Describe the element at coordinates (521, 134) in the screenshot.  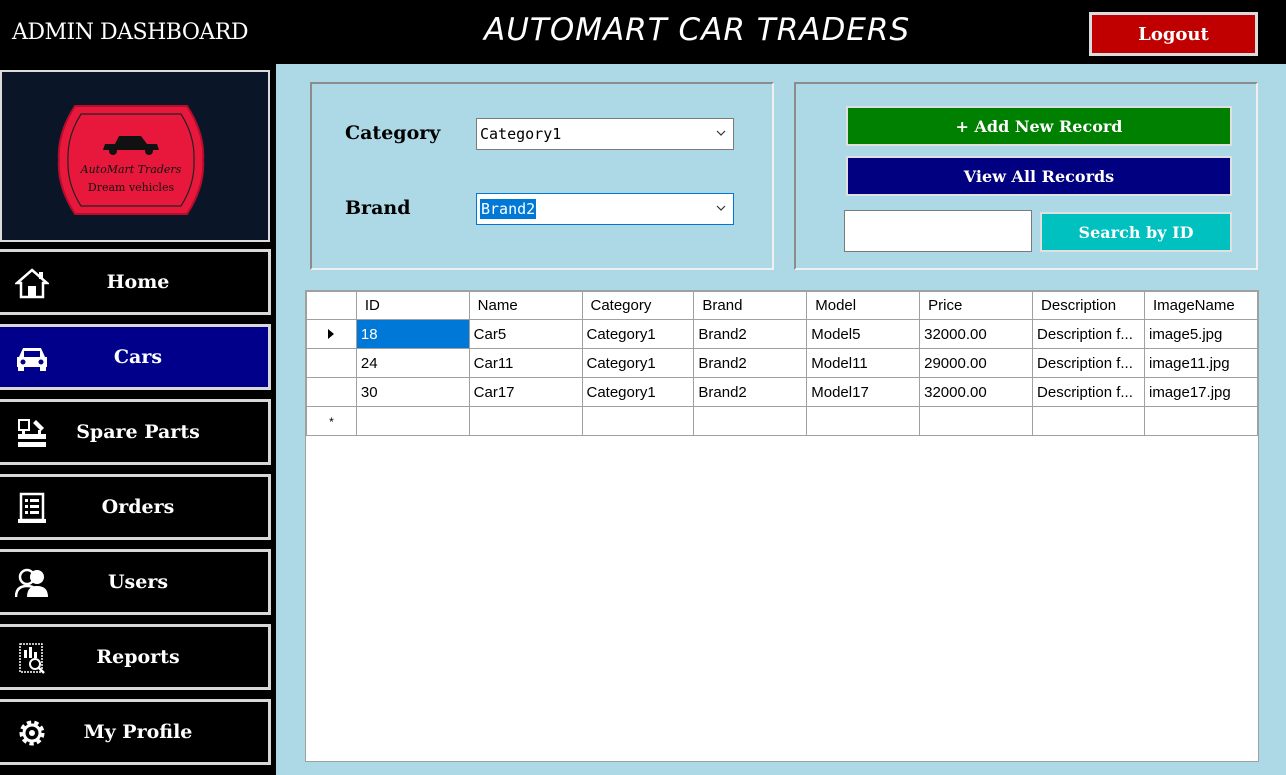
I see `category-selected-value: Category1` at that location.